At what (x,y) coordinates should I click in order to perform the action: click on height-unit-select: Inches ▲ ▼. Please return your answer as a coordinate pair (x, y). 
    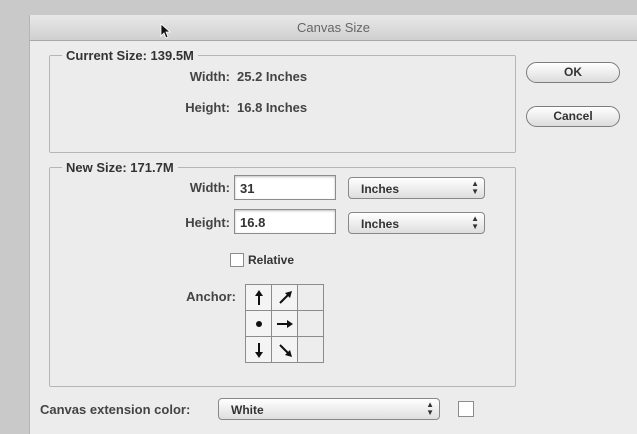
    Looking at the image, I should click on (416, 223).